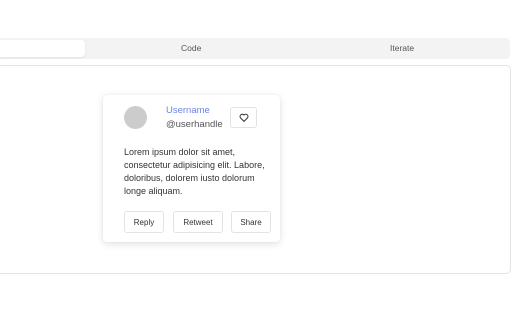 This screenshot has height=320, width=512. I want to click on like-button, so click(243, 117).